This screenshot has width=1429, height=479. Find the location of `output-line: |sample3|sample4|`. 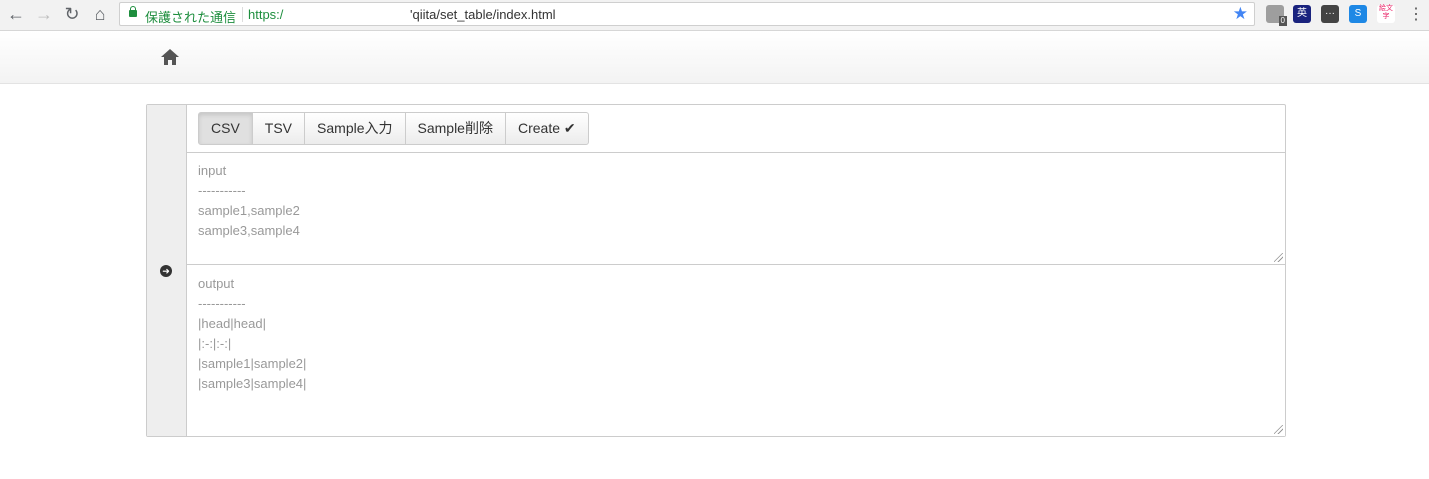

output-line: |sample3|sample4| is located at coordinates (252, 383).